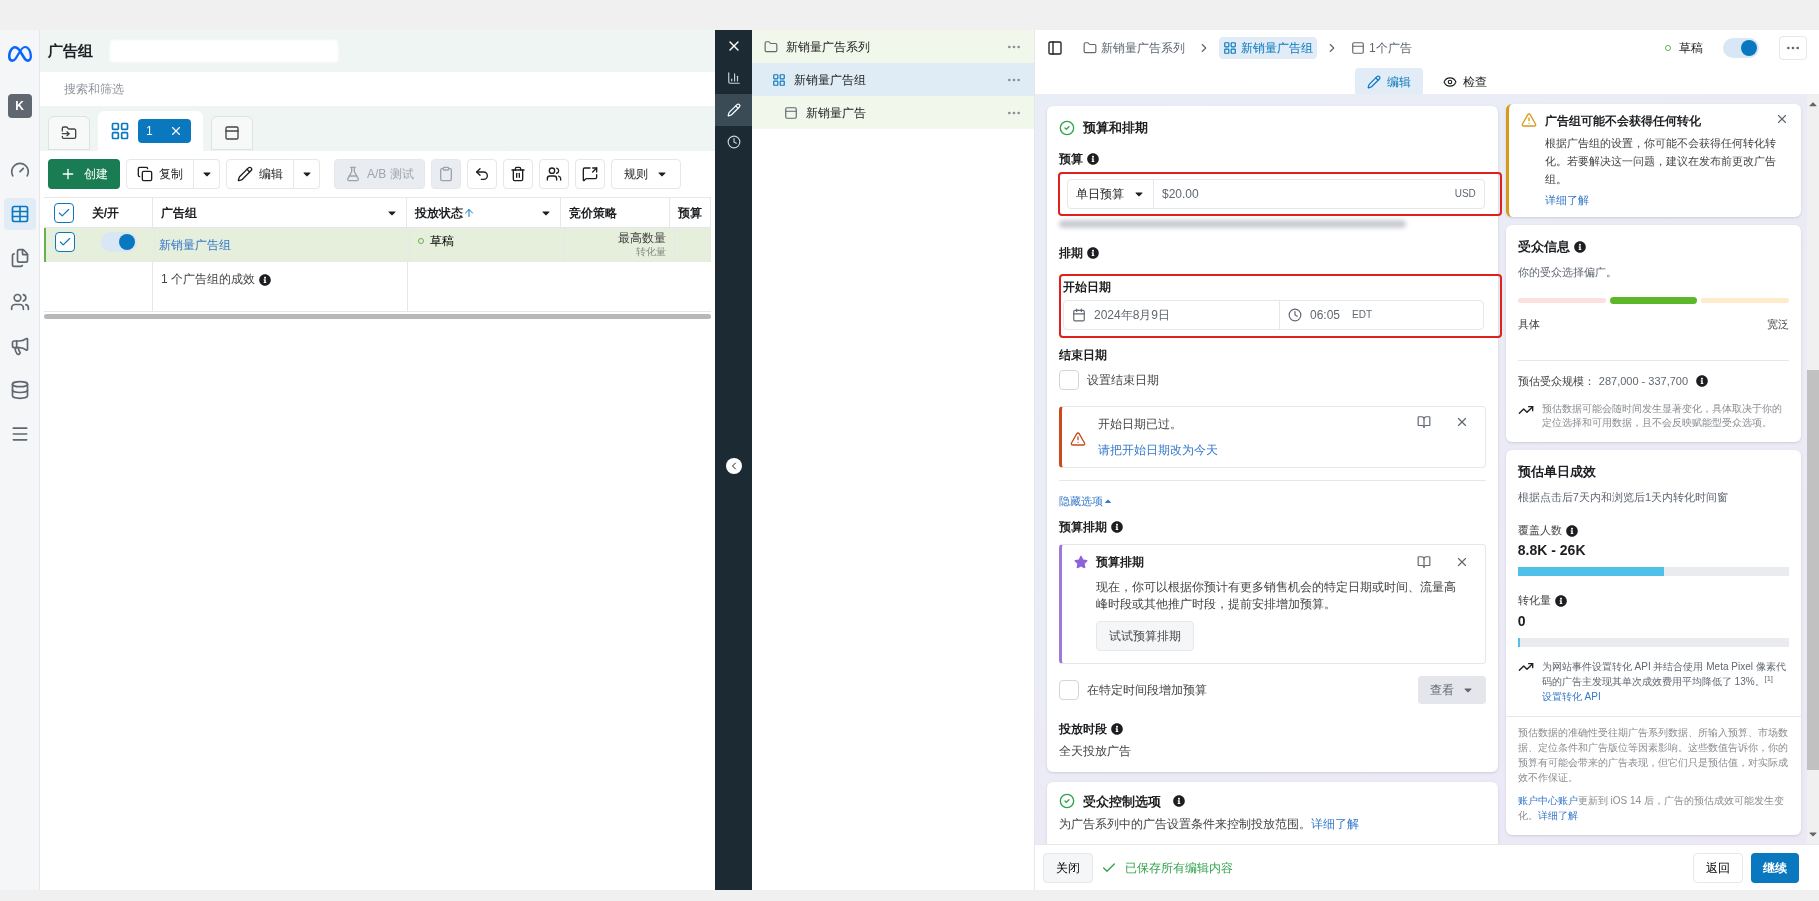 This screenshot has width=1819, height=901. I want to click on meter-label: 宽泛, so click(1778, 324).